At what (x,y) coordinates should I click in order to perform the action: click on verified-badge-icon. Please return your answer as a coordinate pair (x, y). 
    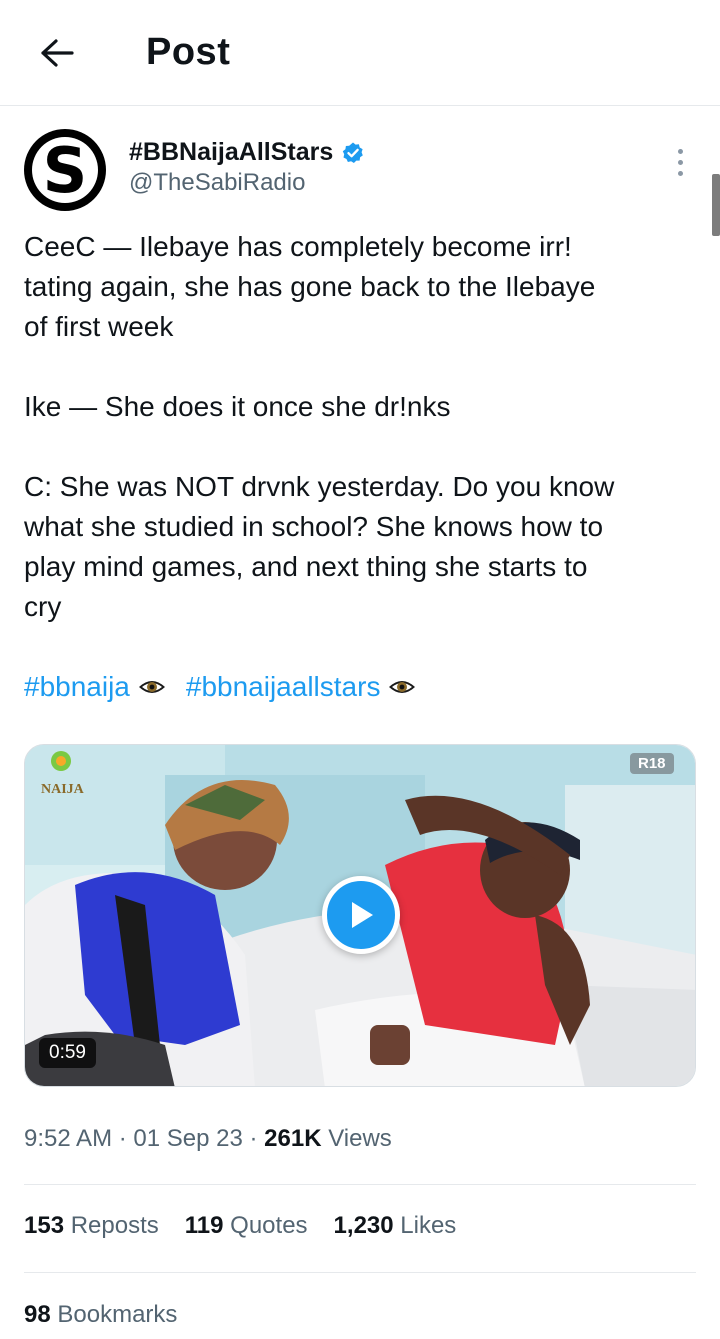
    Looking at the image, I should click on (353, 152).